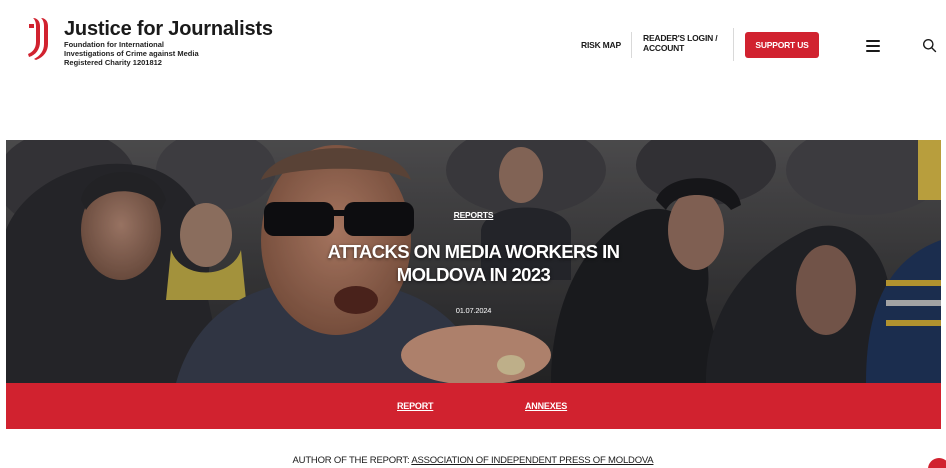  Describe the element at coordinates (473, 215) in the screenshot. I see `hero-category-link: REPORTS` at that location.